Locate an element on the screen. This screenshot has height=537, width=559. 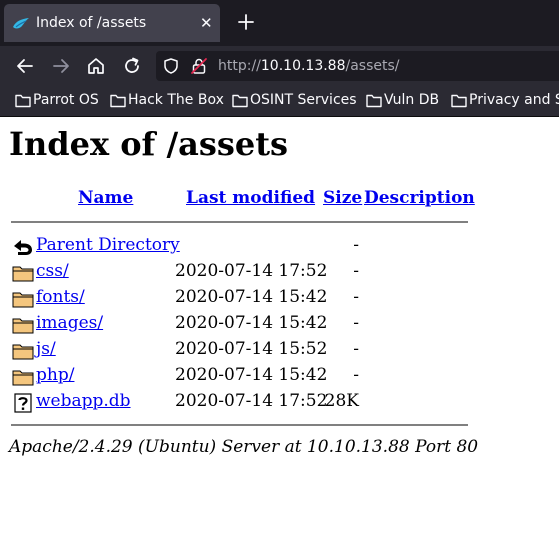
header-divider is located at coordinates (239, 222).